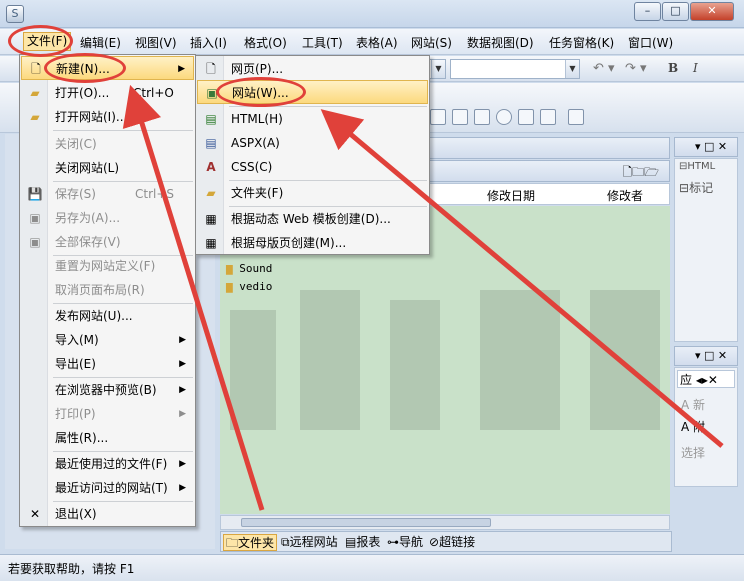 This screenshot has height=581, width=744. Describe the element at coordinates (193, 297) in the screenshot. I see `annotation-arrow` at that location.